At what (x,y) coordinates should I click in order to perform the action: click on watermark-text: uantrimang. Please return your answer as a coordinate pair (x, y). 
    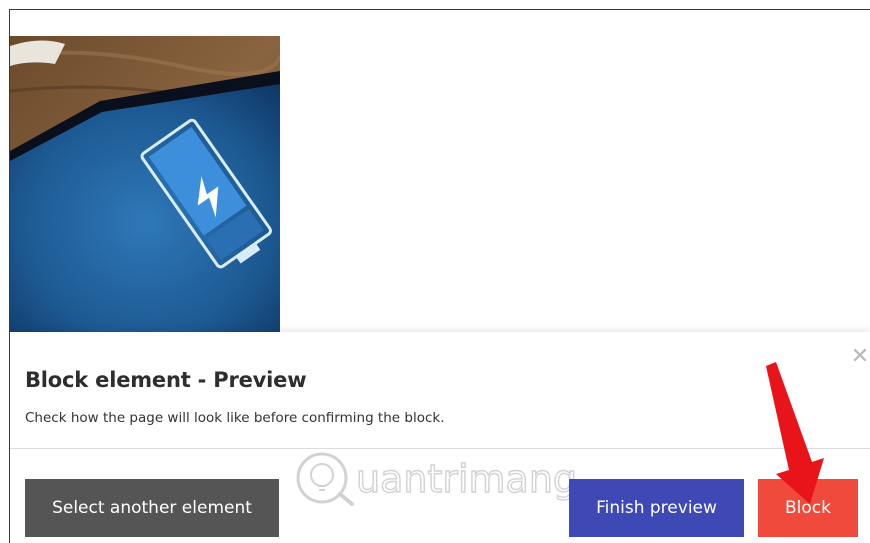
    Looking at the image, I should click on (466, 479).